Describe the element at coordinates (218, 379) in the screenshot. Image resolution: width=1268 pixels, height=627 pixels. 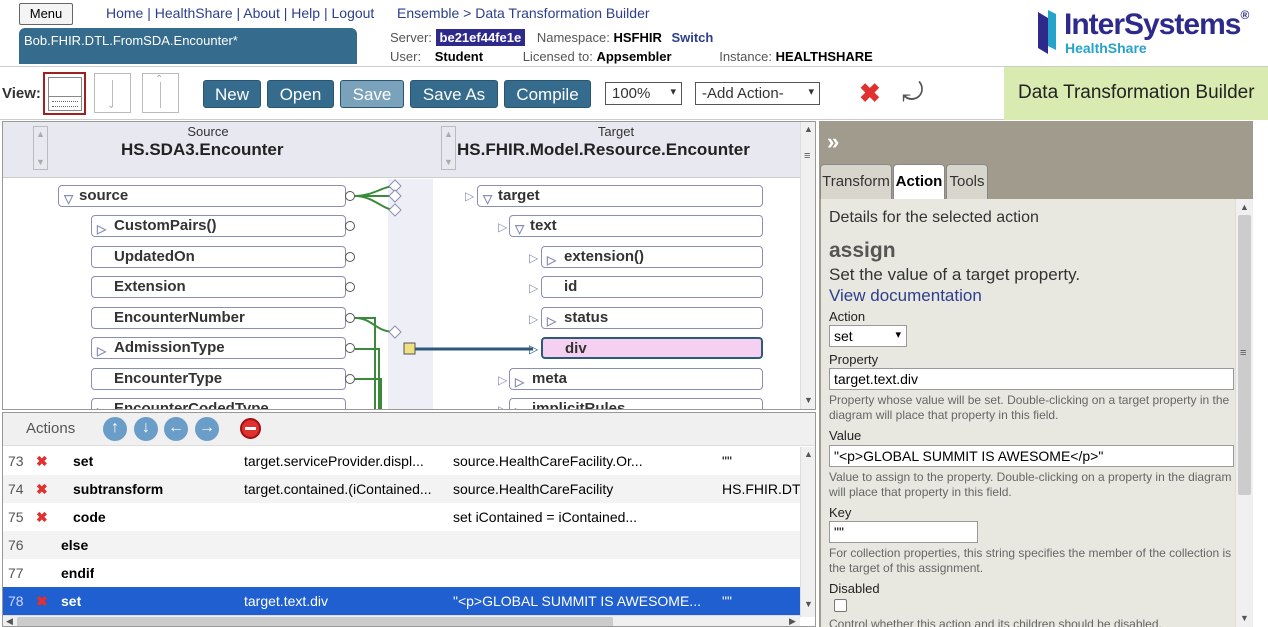
I see `source-node-encountertype: EncounterType` at that location.